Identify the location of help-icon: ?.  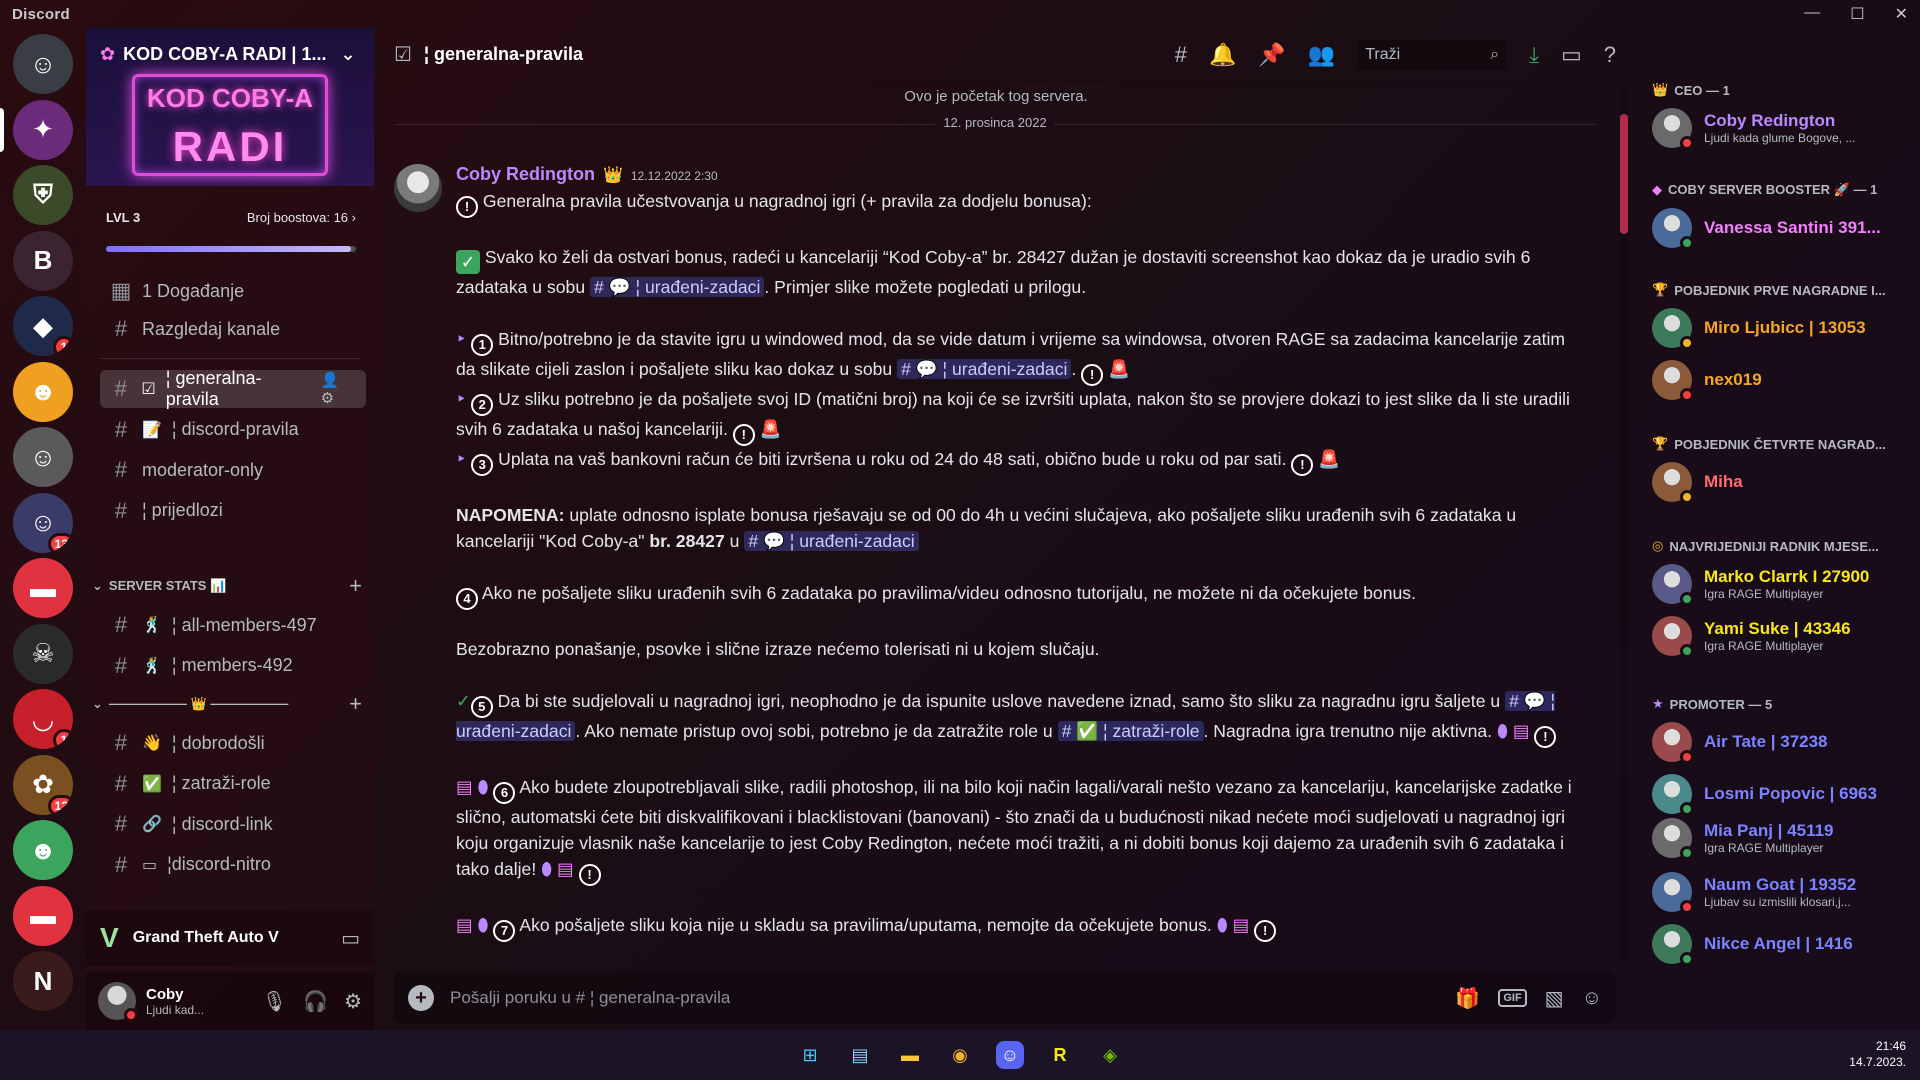
(1610, 55).